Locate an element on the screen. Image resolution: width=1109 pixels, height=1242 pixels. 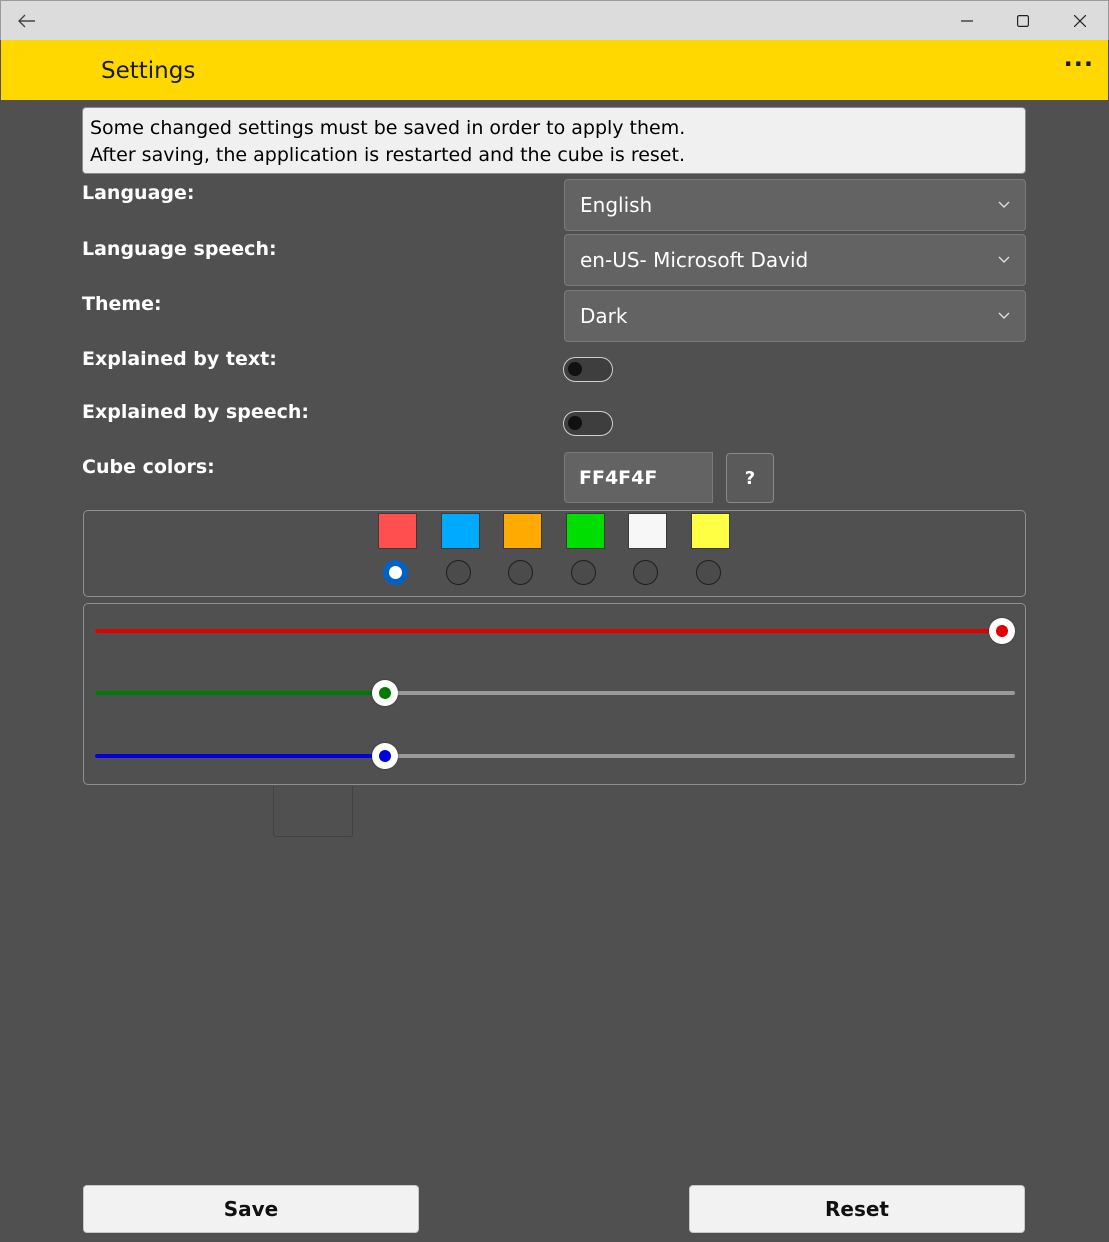
back-arrow-icon is located at coordinates (26, 21).